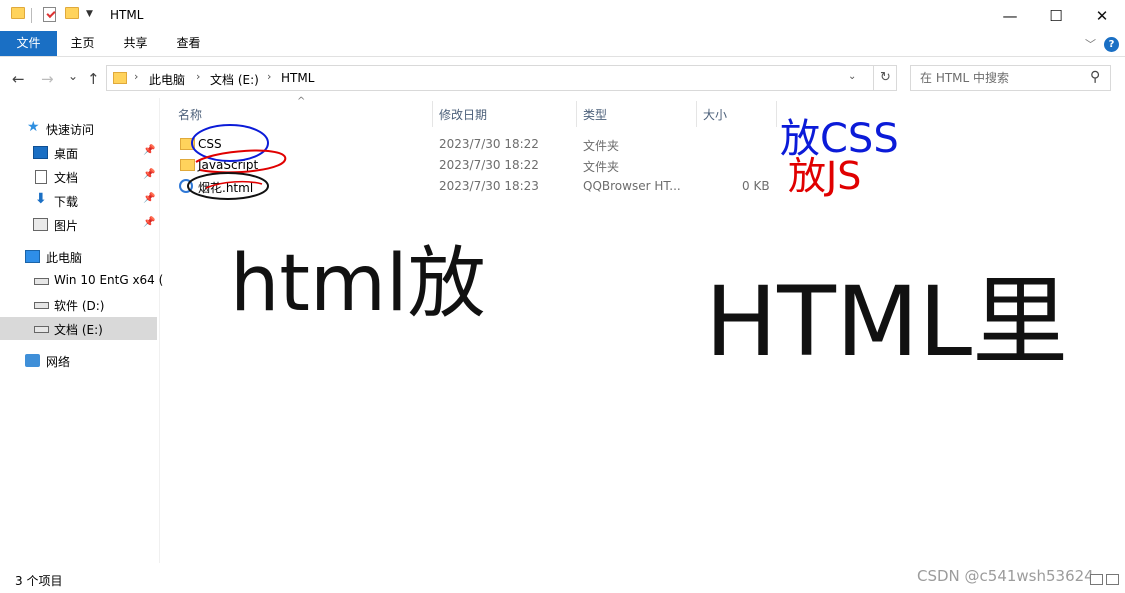 This screenshot has height=593, width=1125. Describe the element at coordinates (996, 78) in the screenshot. I see `search-input` at that location.